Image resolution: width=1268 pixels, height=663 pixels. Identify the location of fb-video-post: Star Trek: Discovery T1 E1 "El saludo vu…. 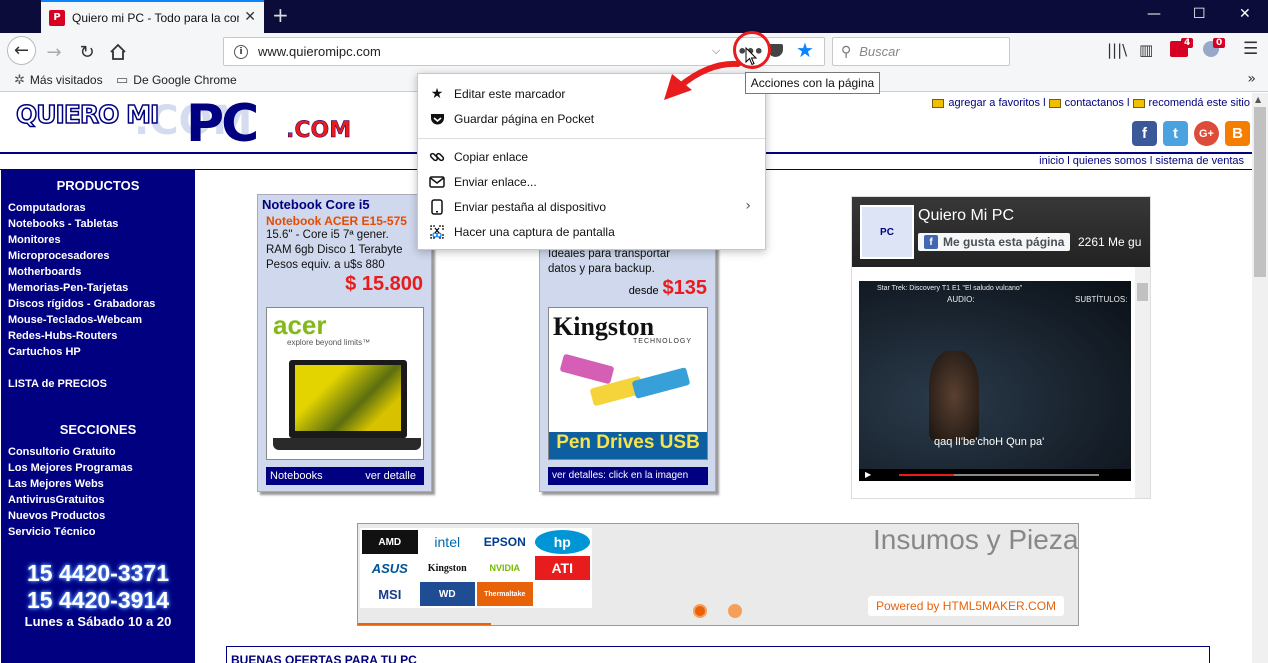
(995, 381).